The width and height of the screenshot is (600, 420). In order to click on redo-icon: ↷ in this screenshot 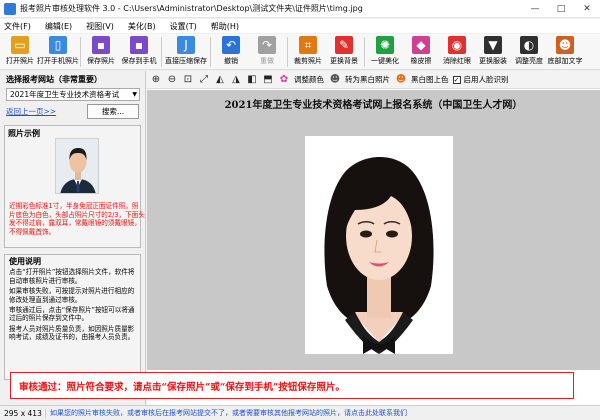, I will do `click(267, 45)`.